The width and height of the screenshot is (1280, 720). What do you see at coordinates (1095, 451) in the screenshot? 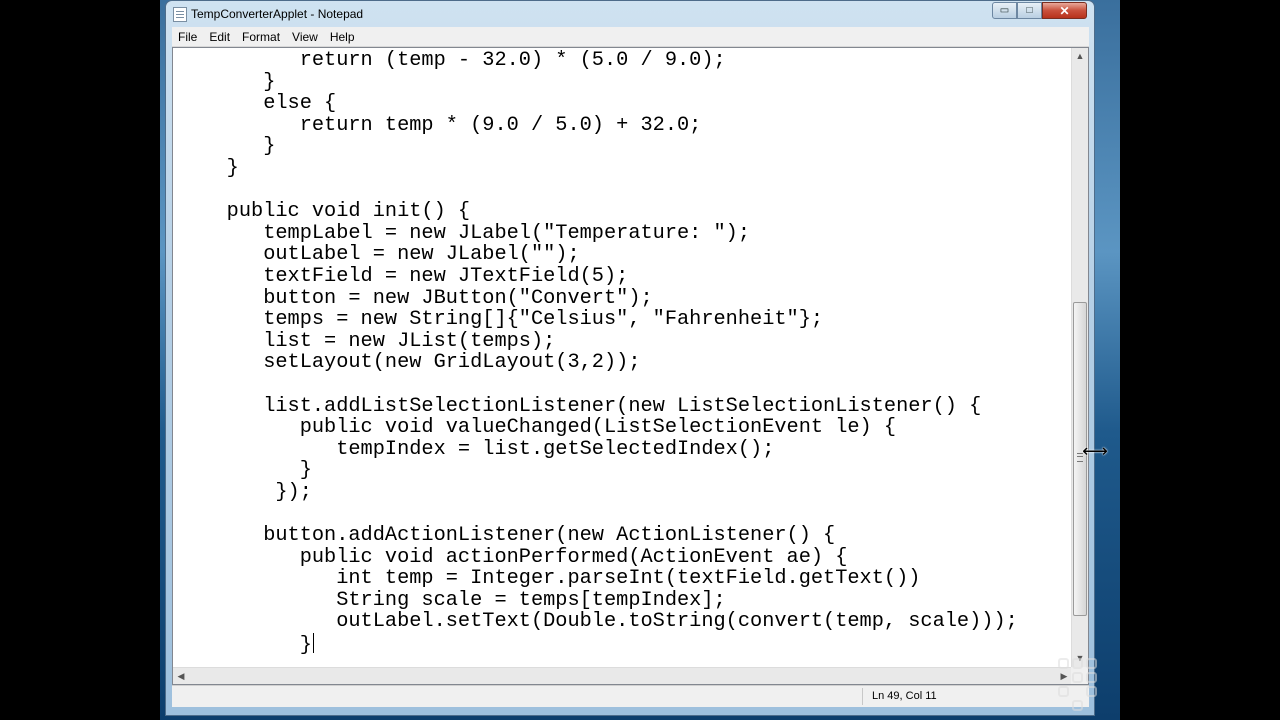
I see `resize-horizontal-cursor-icon: ⟷` at bounding box center [1095, 451].